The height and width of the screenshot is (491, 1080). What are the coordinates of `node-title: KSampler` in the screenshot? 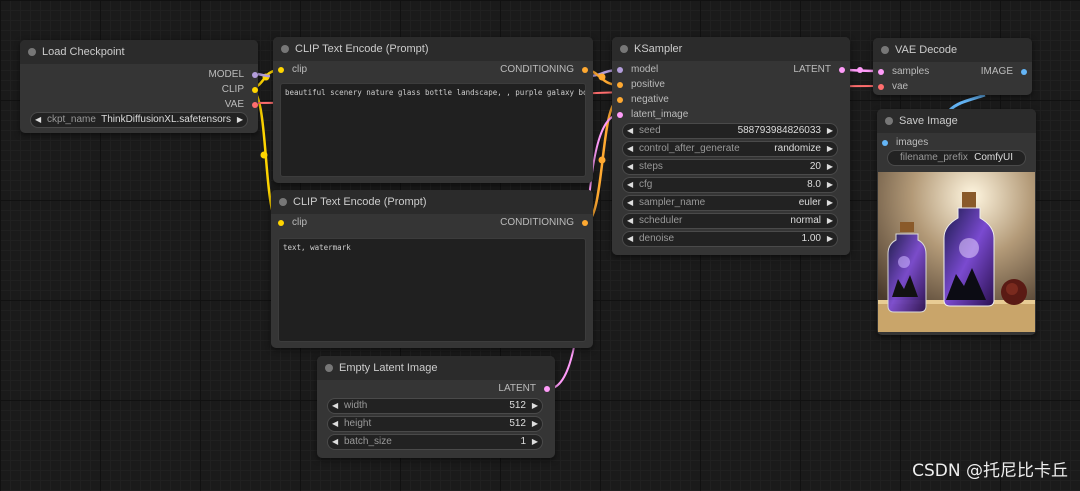 It's located at (731, 49).